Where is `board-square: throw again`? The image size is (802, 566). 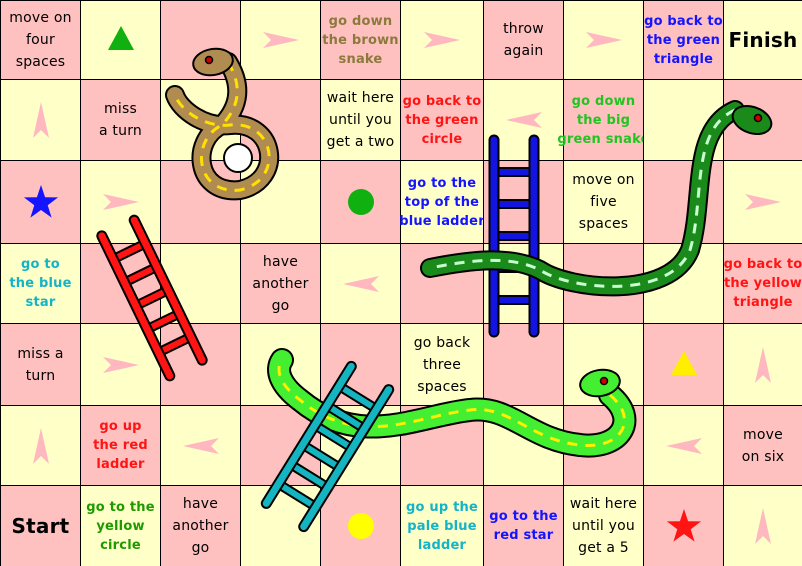 board-square: throw again is located at coordinates (523, 40).